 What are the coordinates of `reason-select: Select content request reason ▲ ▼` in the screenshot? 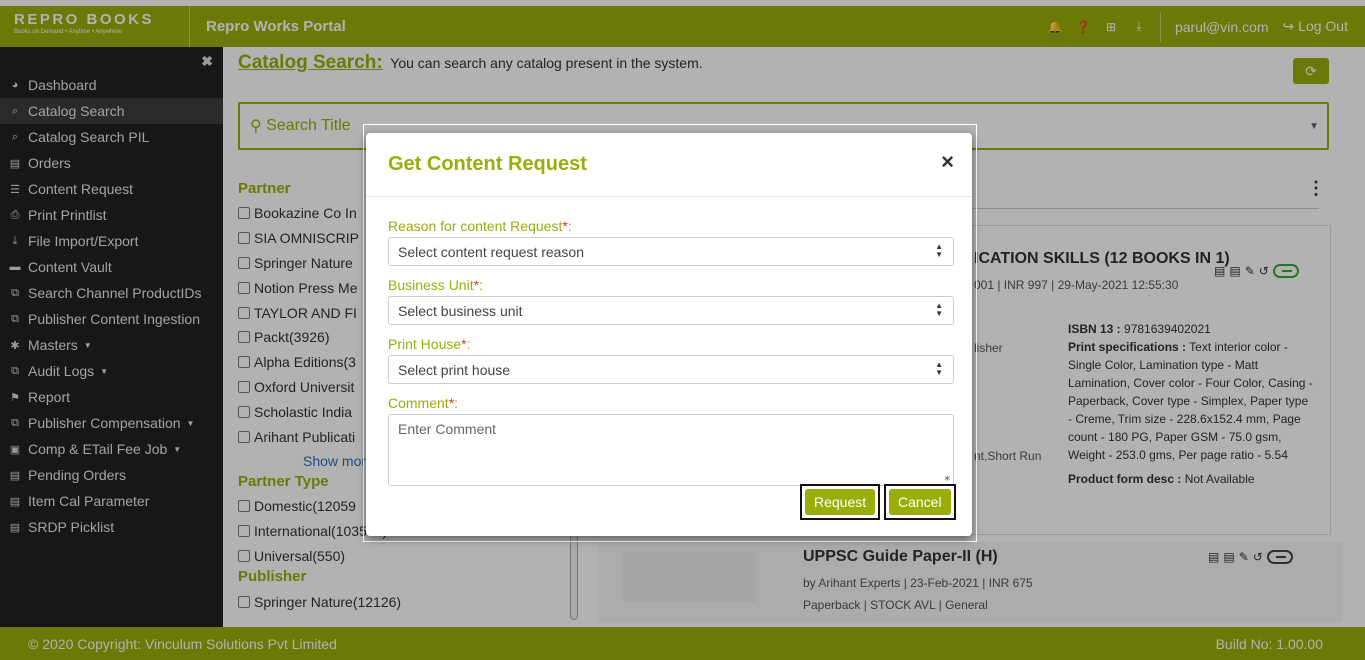 It's located at (671, 251).